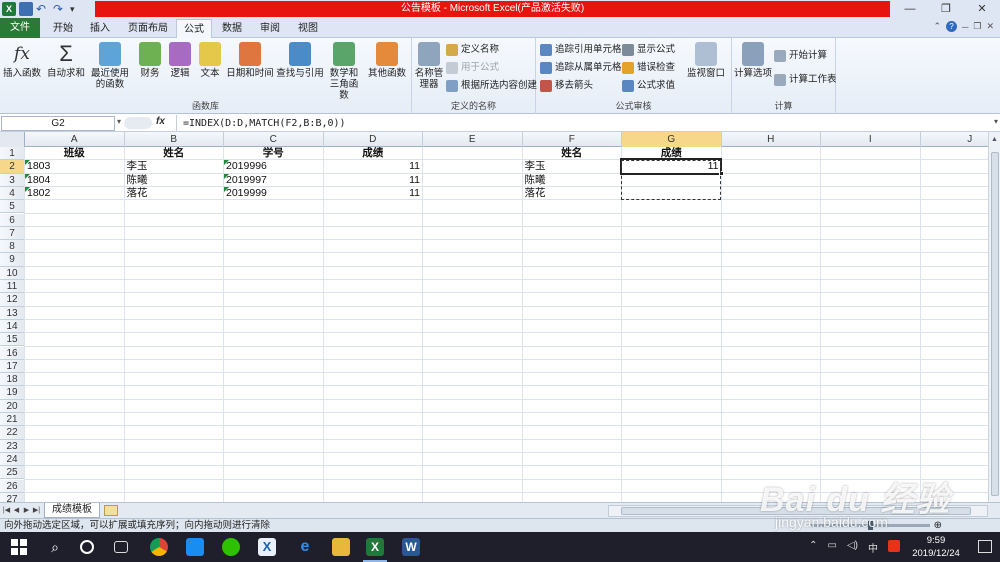  I want to click on calc-sheet-button: 计算工作表, so click(805, 80).